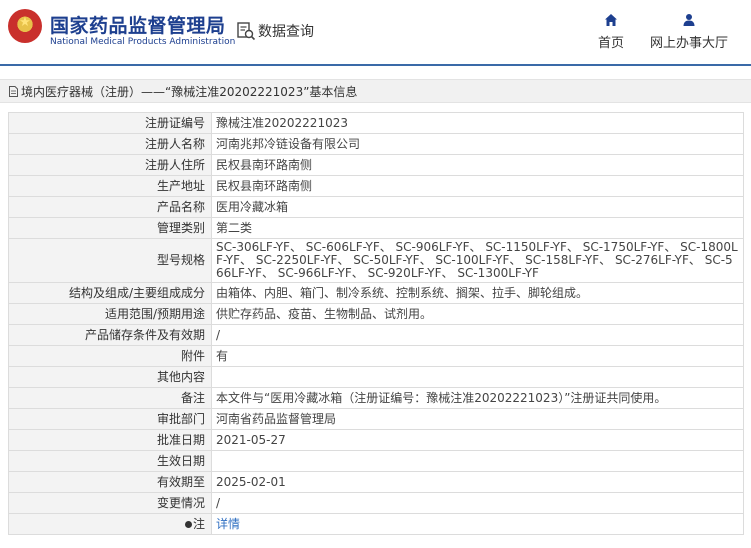  Describe the element at coordinates (477, 356) in the screenshot. I see `row-value: 有` at that location.